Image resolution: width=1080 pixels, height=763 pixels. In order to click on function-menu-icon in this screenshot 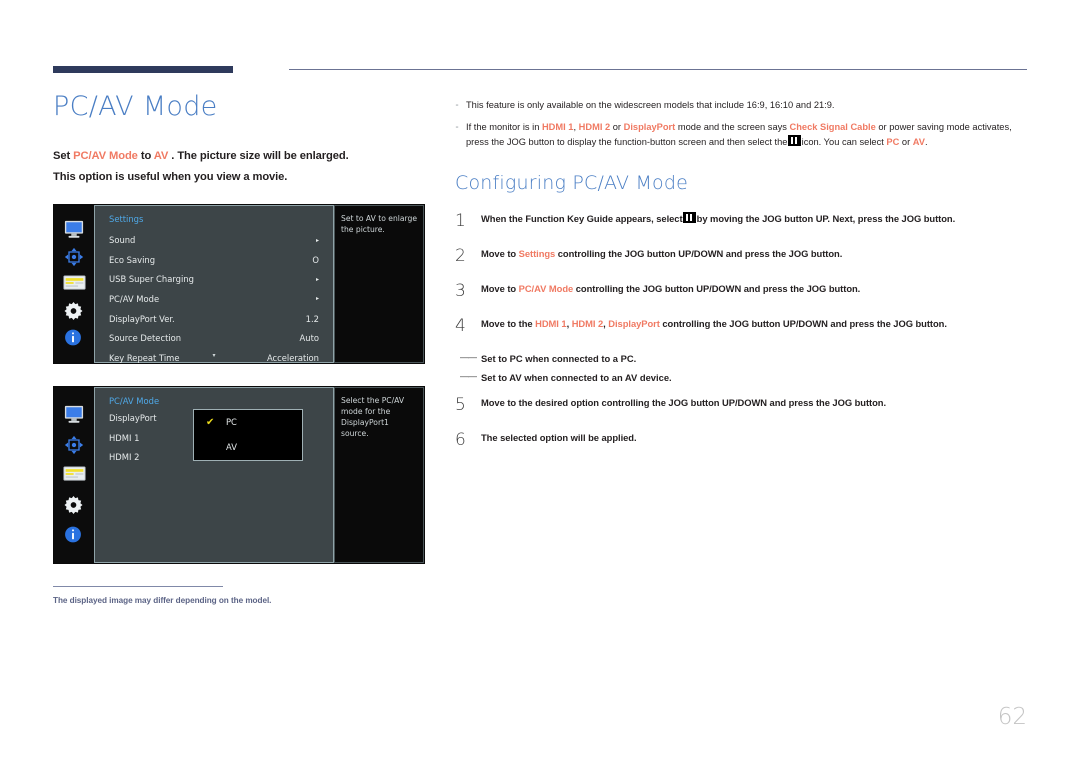, I will do `click(795, 141)`.